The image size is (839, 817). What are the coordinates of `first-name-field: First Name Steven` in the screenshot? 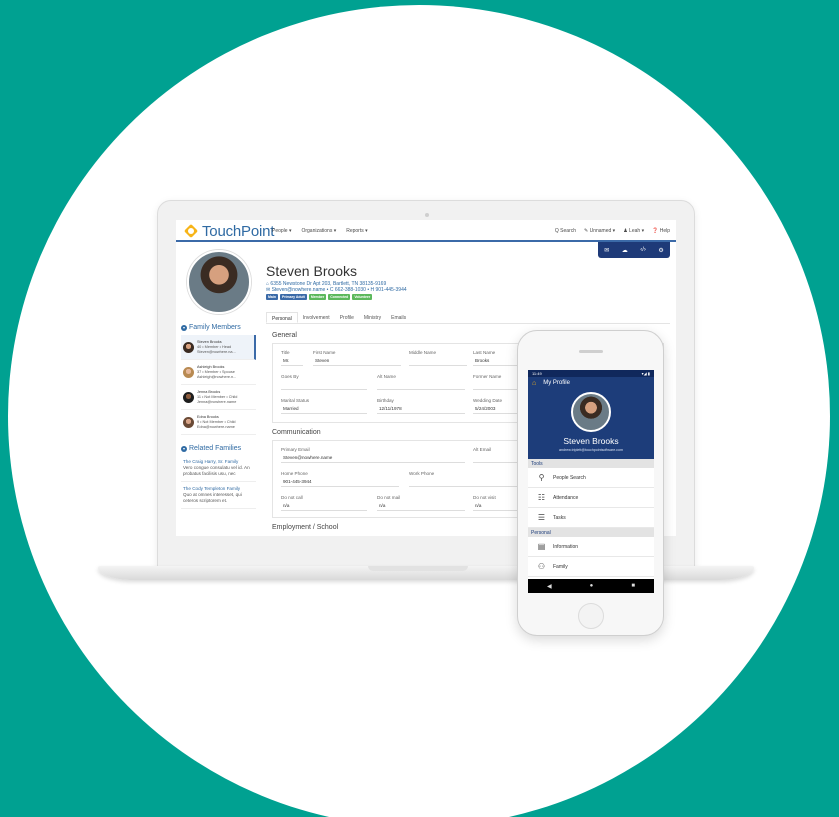 It's located at (357, 358).